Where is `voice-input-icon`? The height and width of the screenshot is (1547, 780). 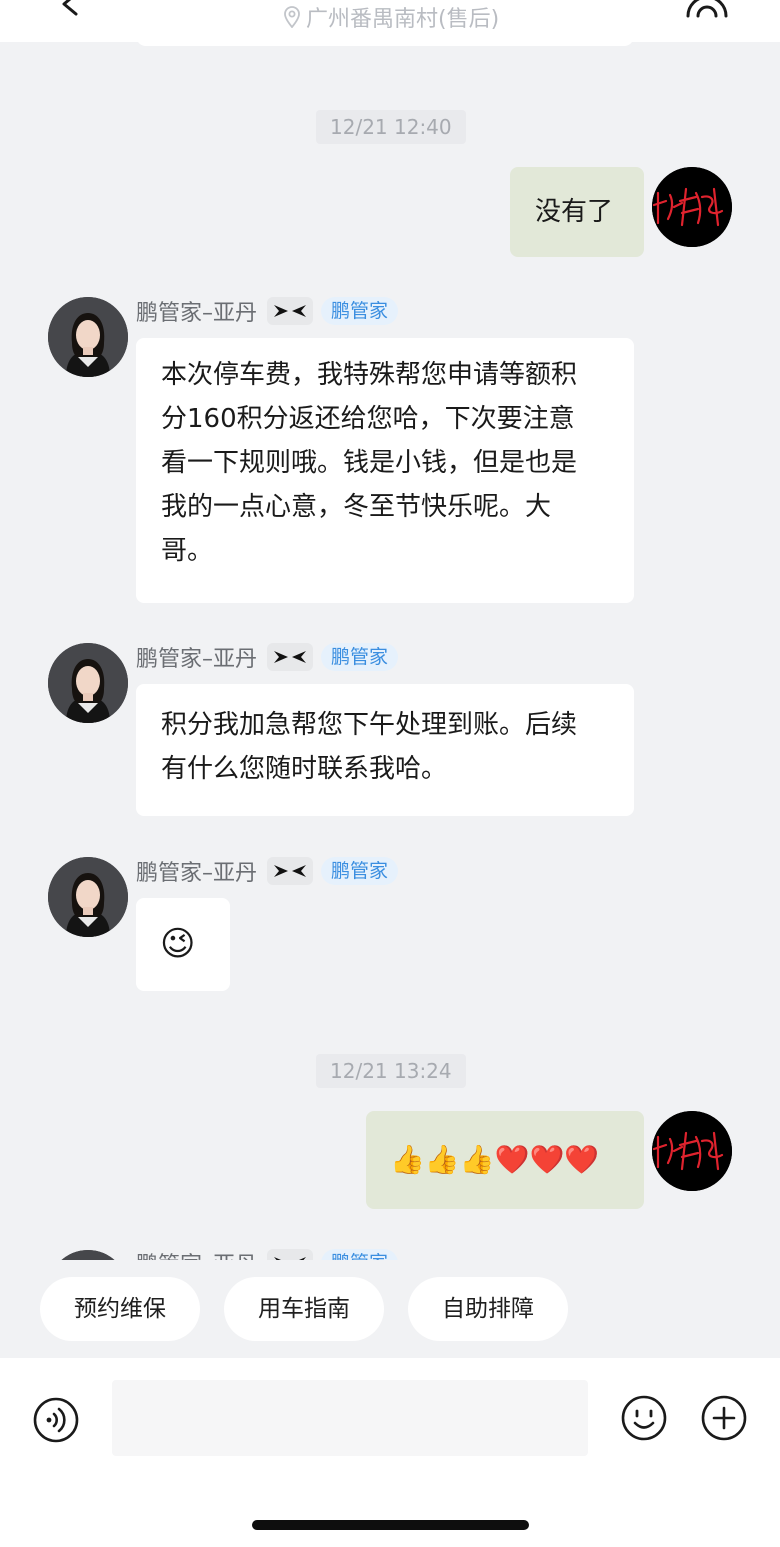
voice-input-icon is located at coordinates (56, 1420).